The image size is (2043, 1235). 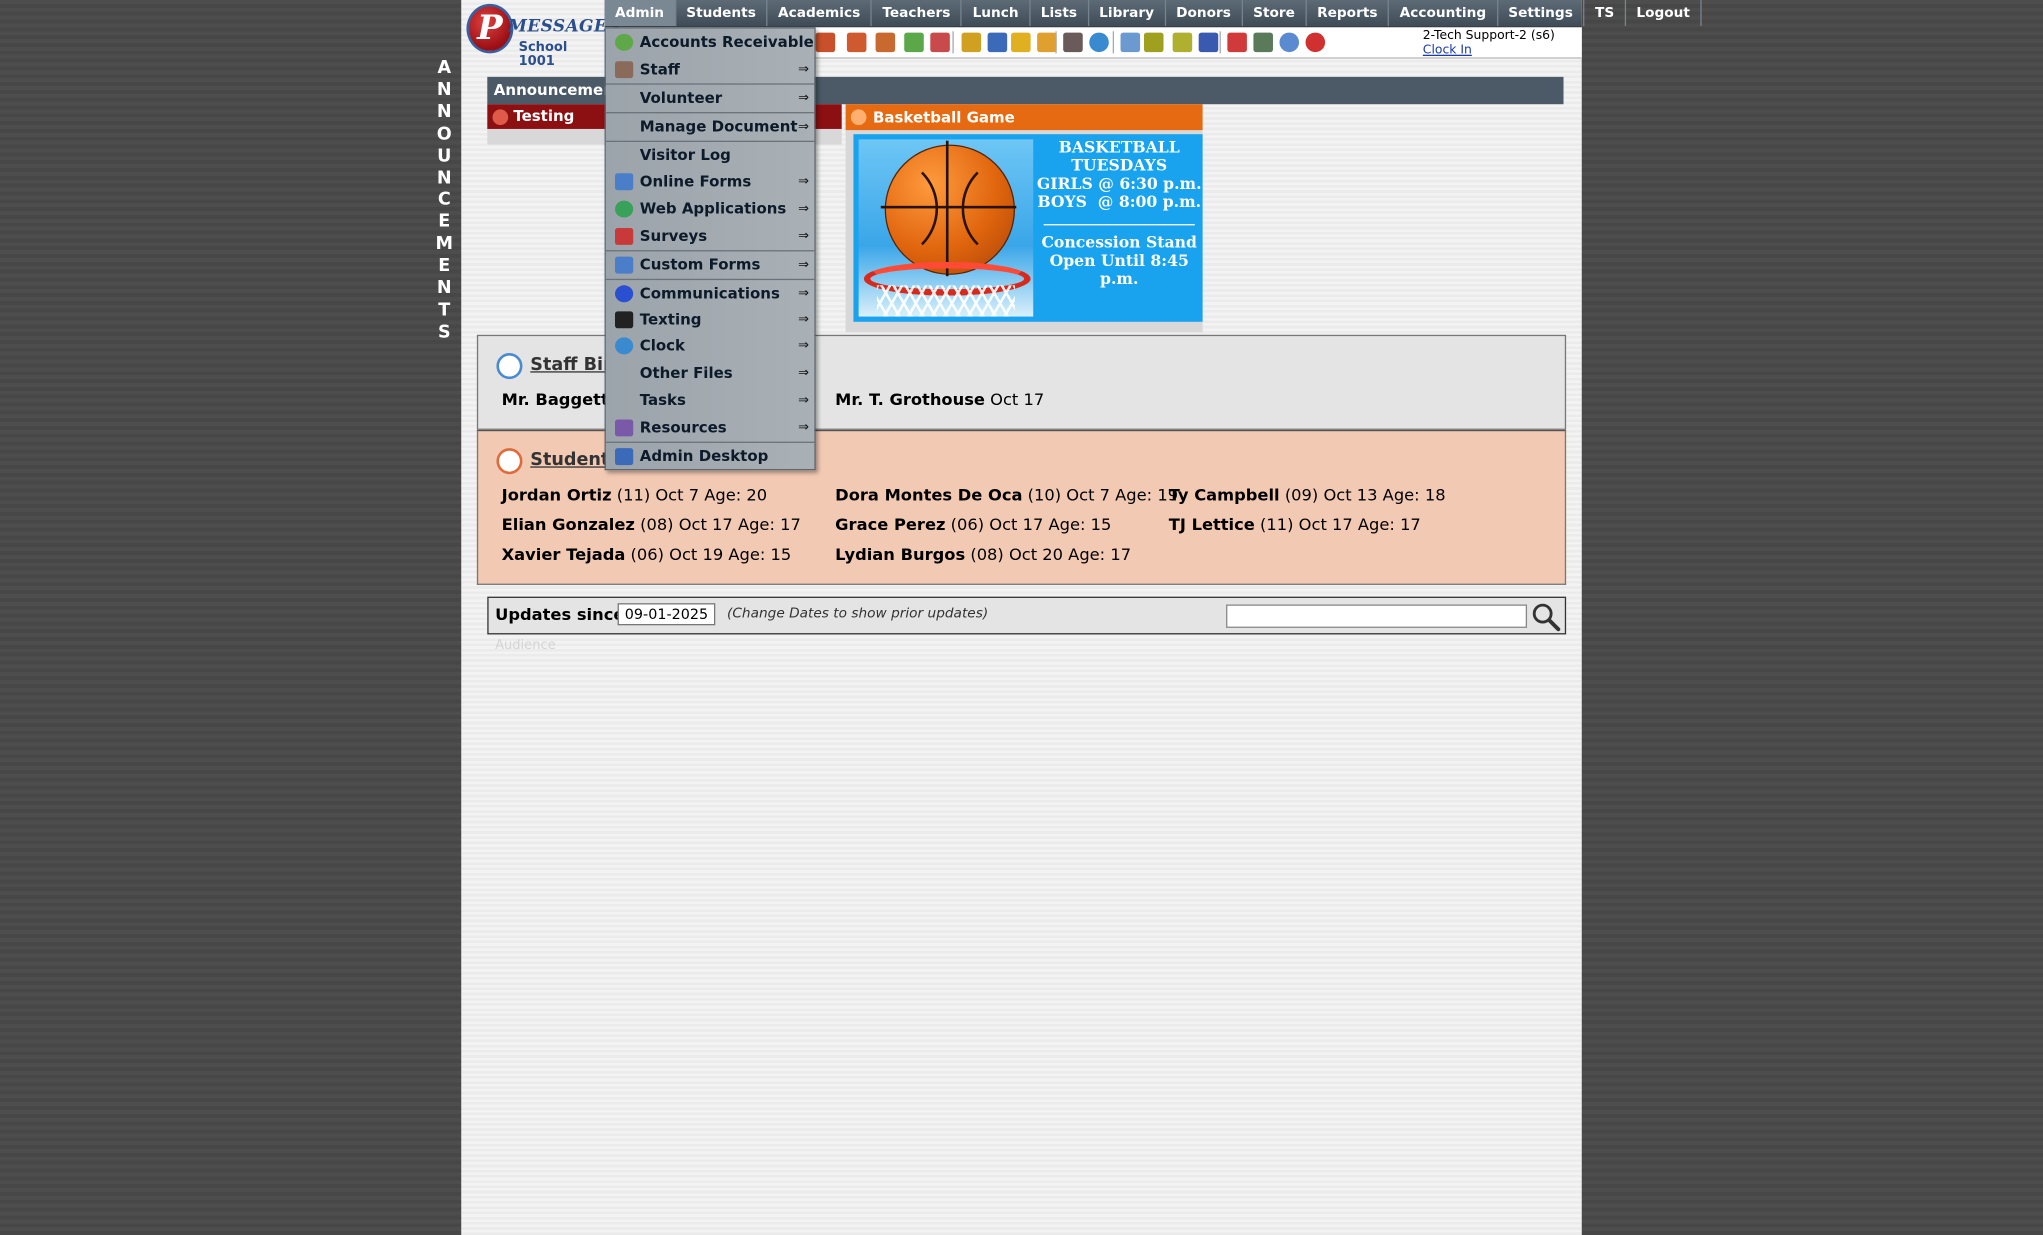 What do you see at coordinates (710, 455) in the screenshot?
I see `admin-menu-admin-desktop: Admin Desktop` at bounding box center [710, 455].